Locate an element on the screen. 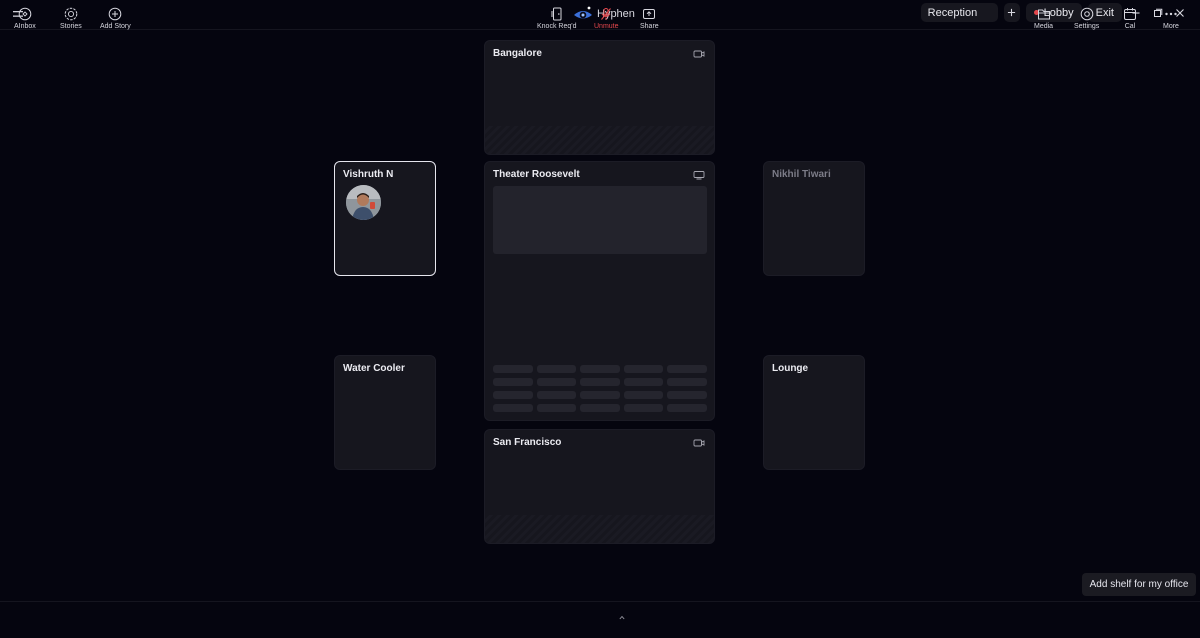  room-theater-roosevelt: Theater Roosevelt is located at coordinates (599, 291).